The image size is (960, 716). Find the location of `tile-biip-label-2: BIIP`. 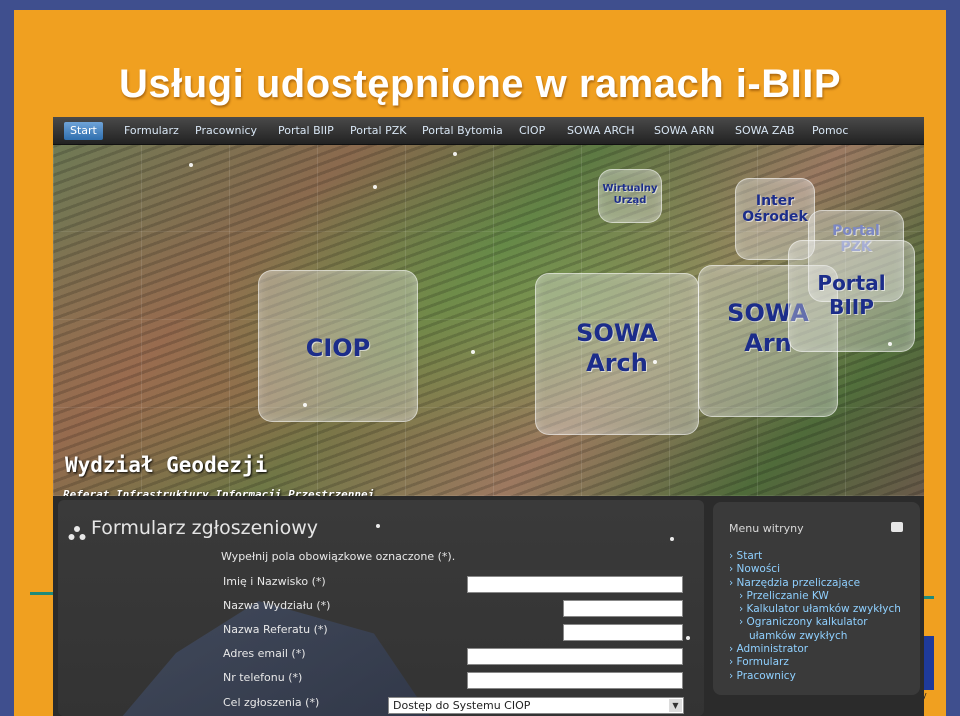

tile-biip-label-2: BIIP is located at coordinates (851, 307).